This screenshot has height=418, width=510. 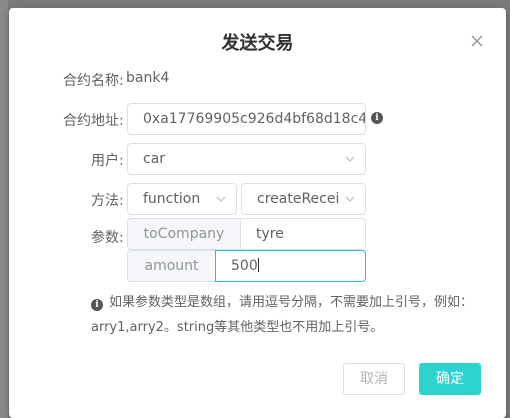 What do you see at coordinates (298, 199) in the screenshot?
I see `method-name-value: createReceipt` at bounding box center [298, 199].